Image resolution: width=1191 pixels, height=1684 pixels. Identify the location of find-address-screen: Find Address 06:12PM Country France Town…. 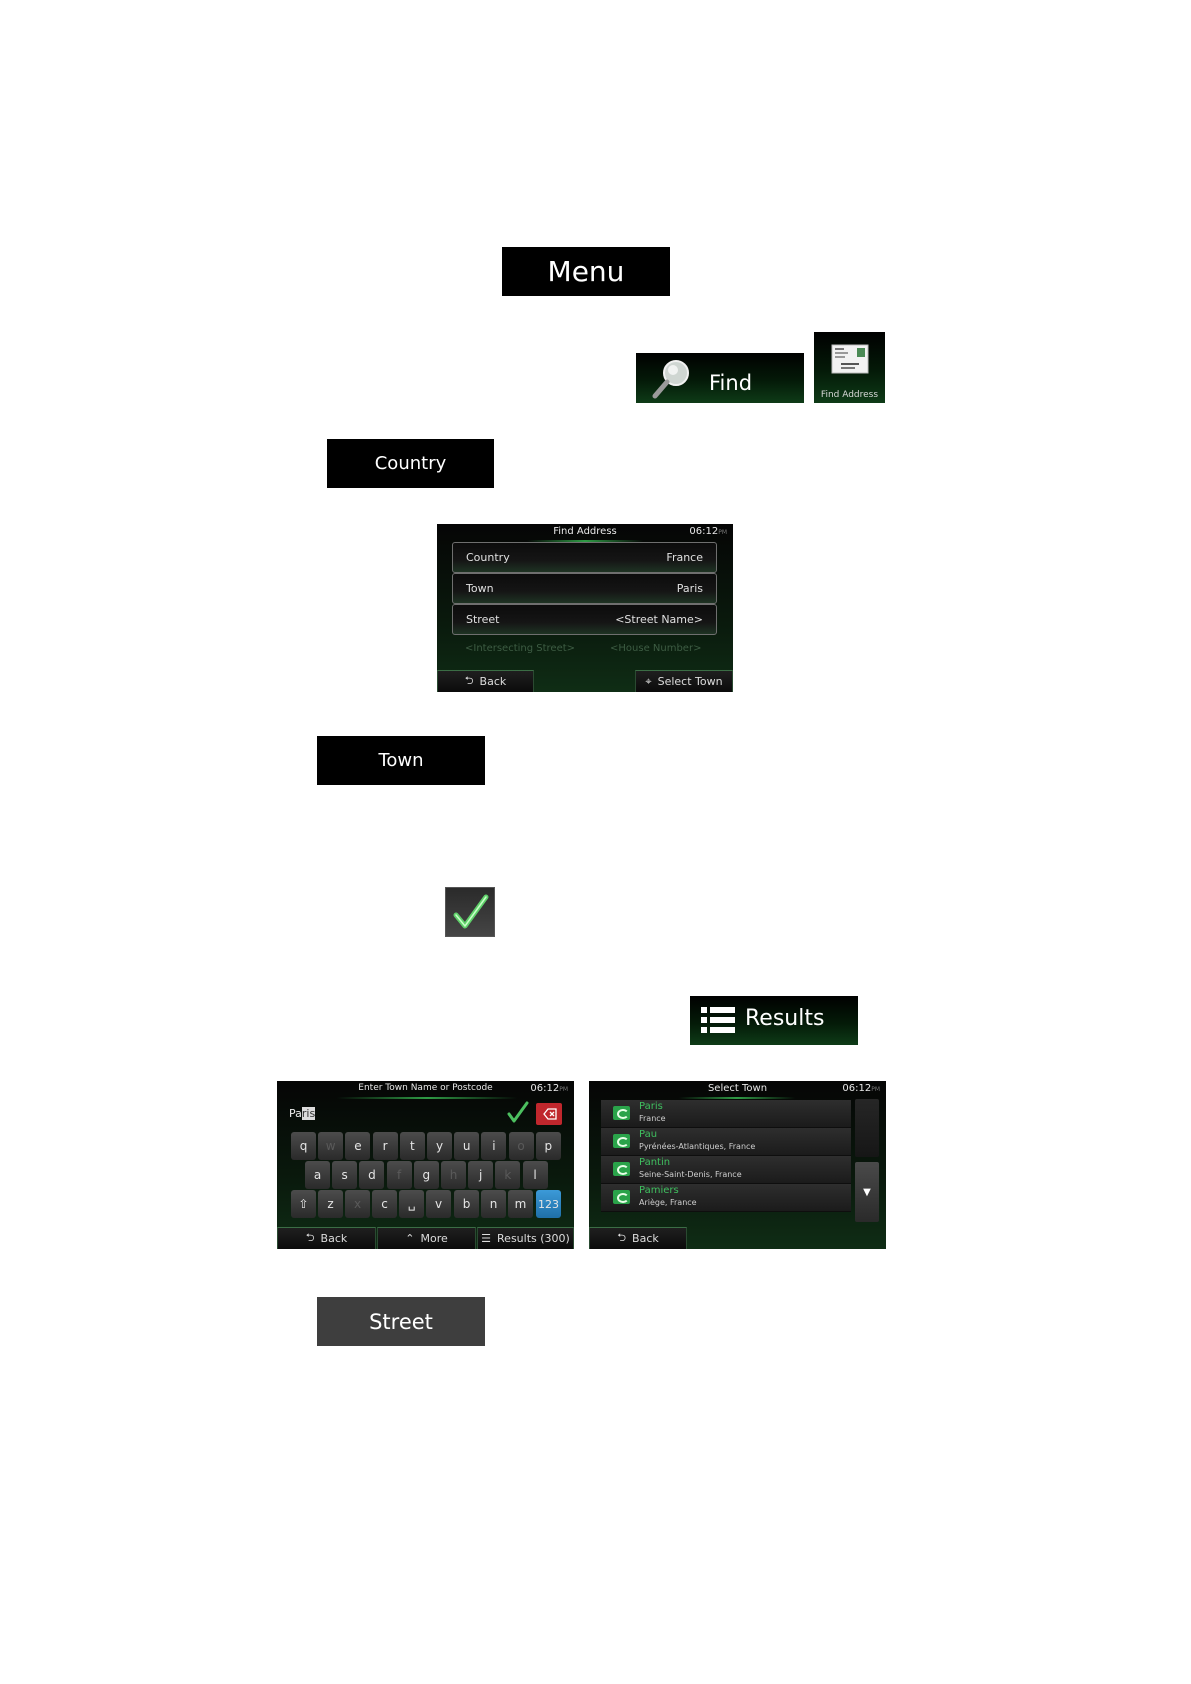
(585, 608).